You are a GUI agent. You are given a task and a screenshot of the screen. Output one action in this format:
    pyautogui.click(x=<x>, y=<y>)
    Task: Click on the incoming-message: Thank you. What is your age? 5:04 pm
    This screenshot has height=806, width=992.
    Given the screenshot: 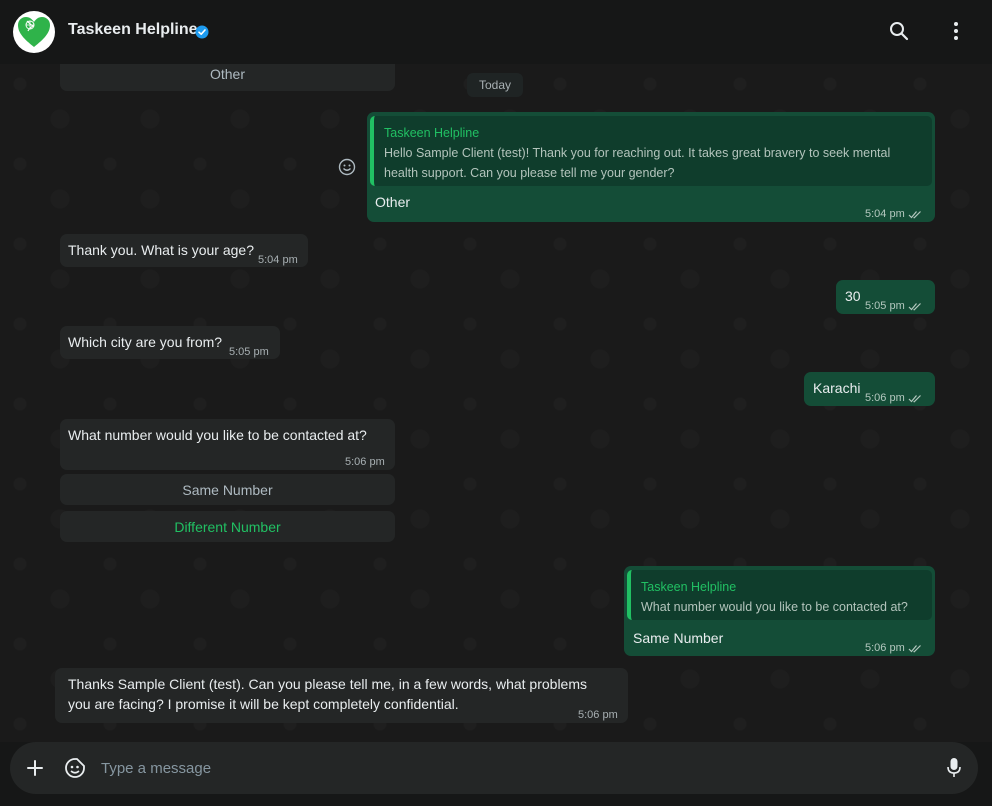 What is the action you would take?
    pyautogui.click(x=184, y=250)
    